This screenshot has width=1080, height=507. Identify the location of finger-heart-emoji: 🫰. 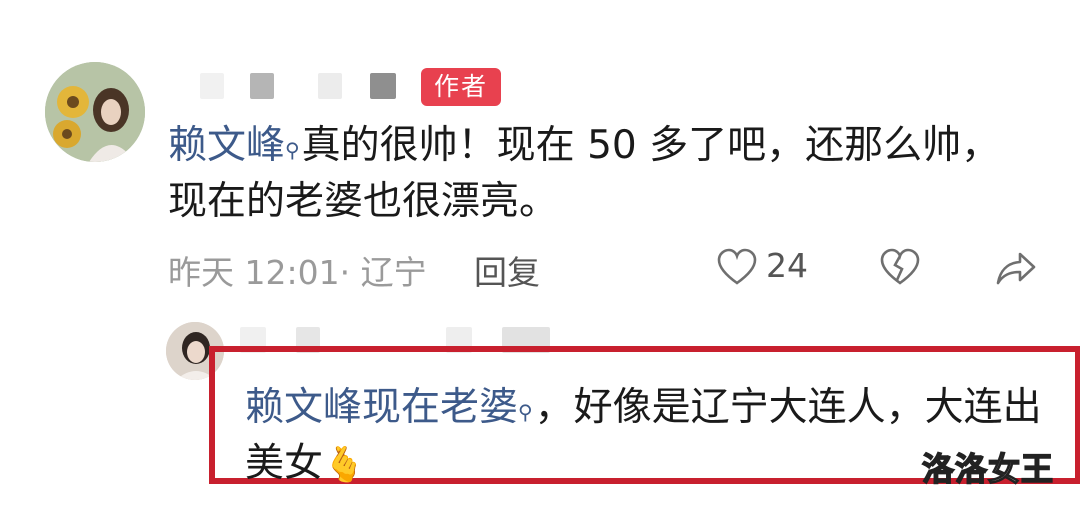
(344, 465).